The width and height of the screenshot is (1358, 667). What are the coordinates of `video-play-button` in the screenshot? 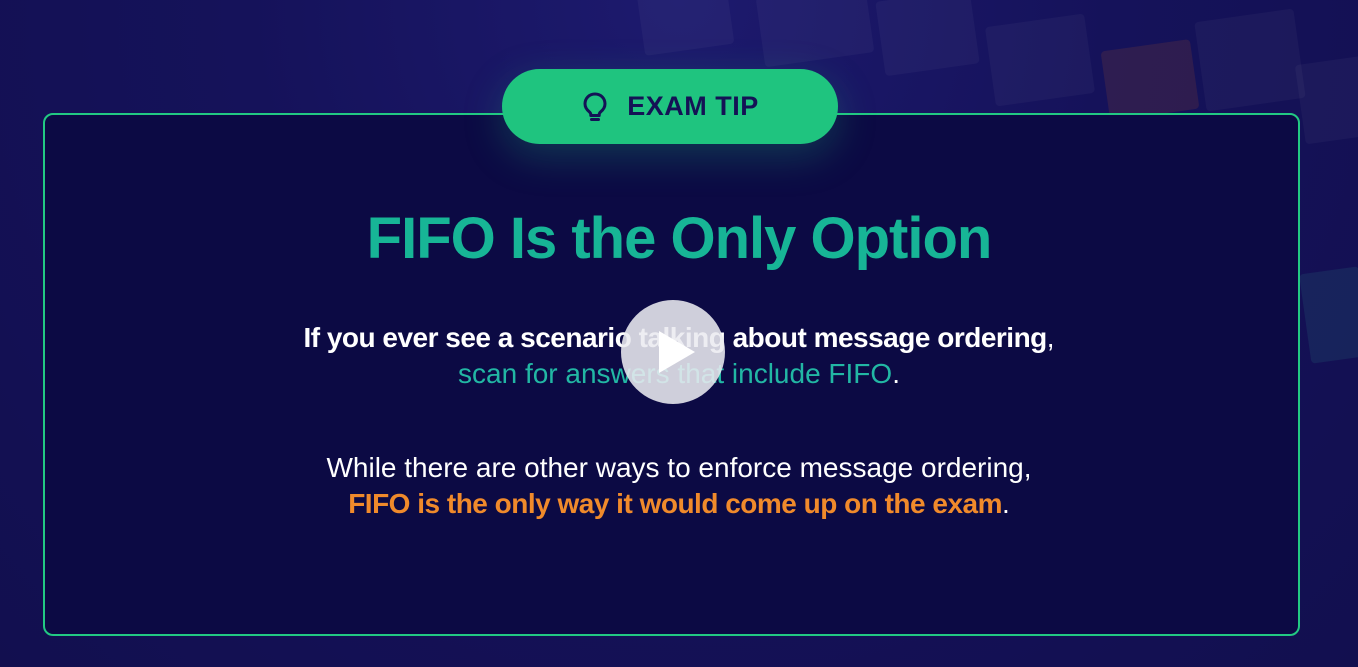 It's located at (673, 352).